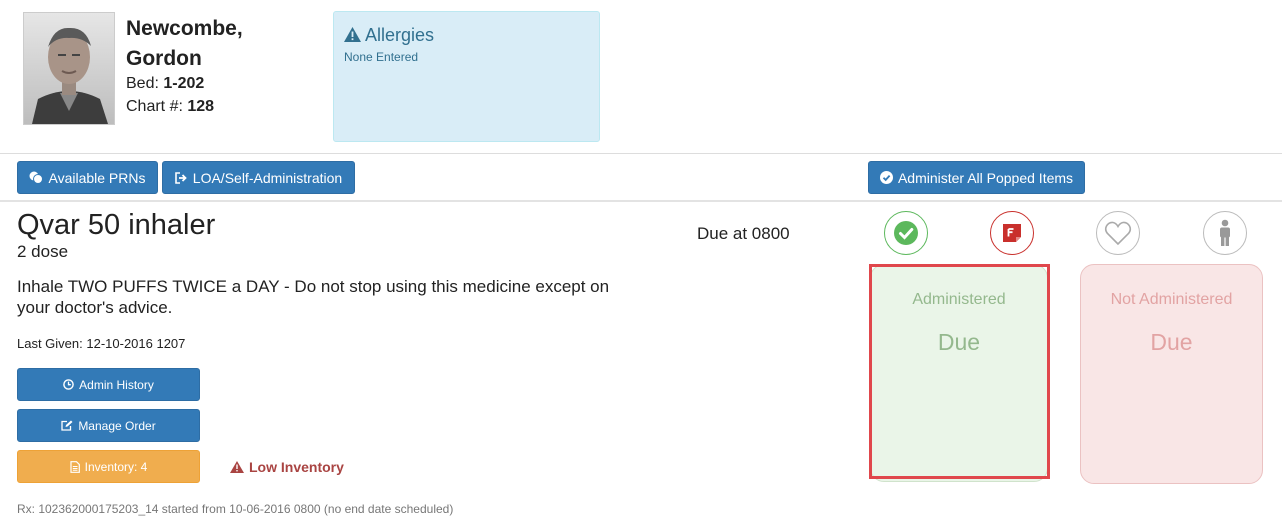 This screenshot has width=1282, height=521. Describe the element at coordinates (36, 177) in the screenshot. I see `pills-icon` at that location.